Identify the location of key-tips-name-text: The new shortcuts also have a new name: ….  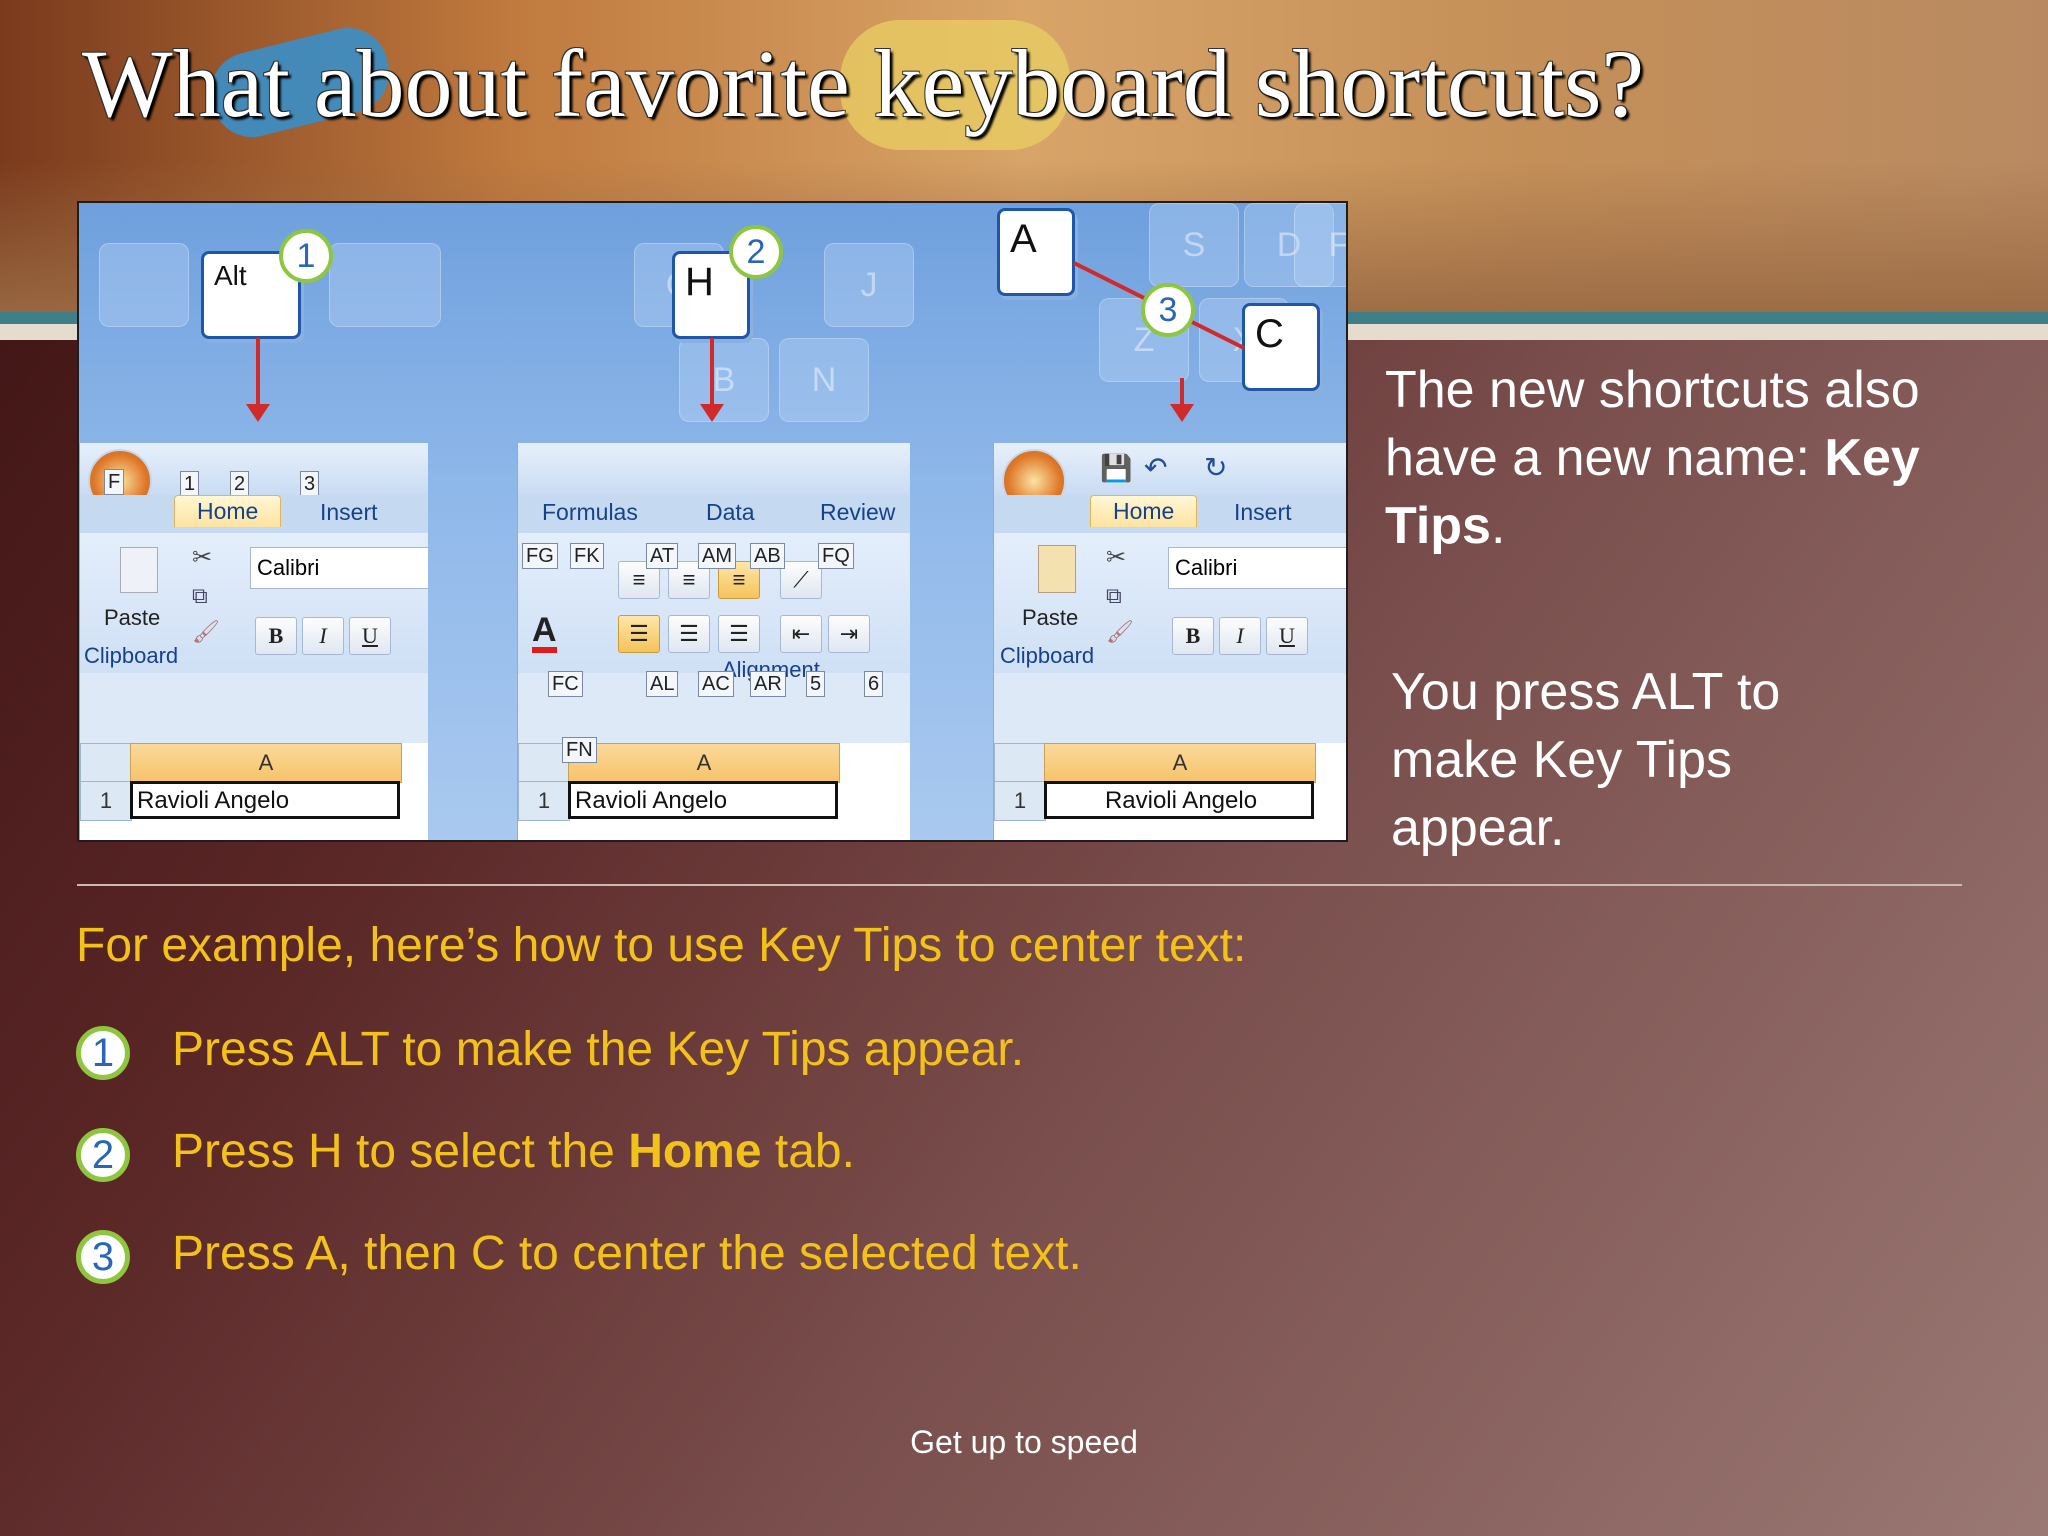
(1685, 458).